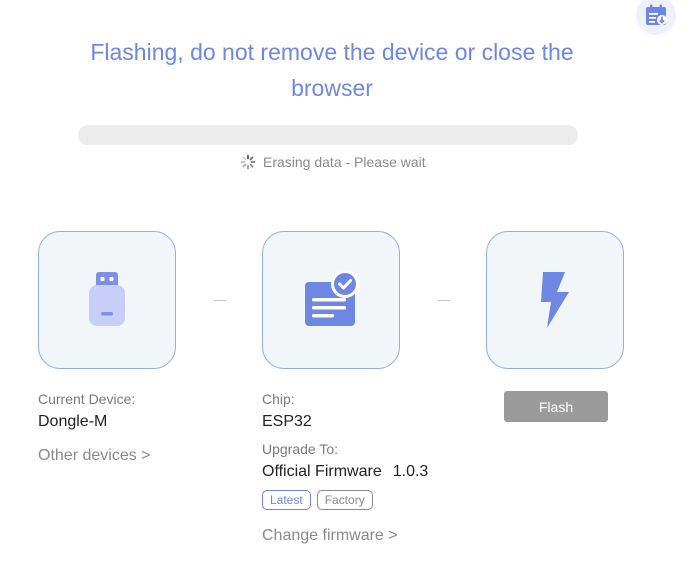 This screenshot has width=686, height=574. What do you see at coordinates (328, 135) in the screenshot?
I see `progress-bar` at bounding box center [328, 135].